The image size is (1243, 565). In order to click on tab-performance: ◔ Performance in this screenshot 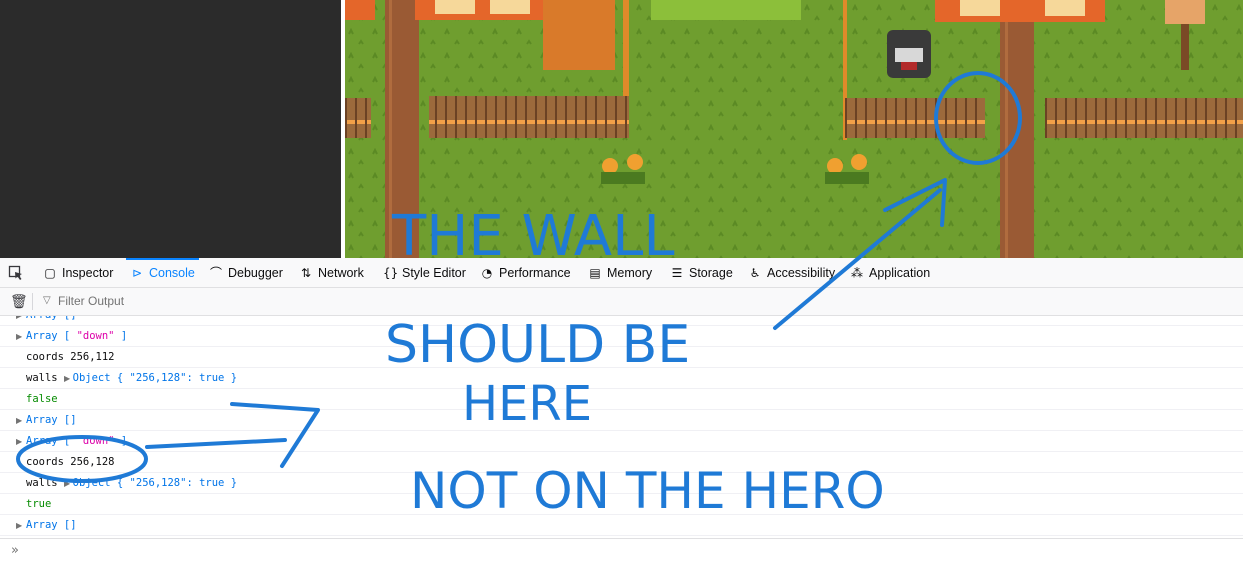, I will do `click(525, 272)`.